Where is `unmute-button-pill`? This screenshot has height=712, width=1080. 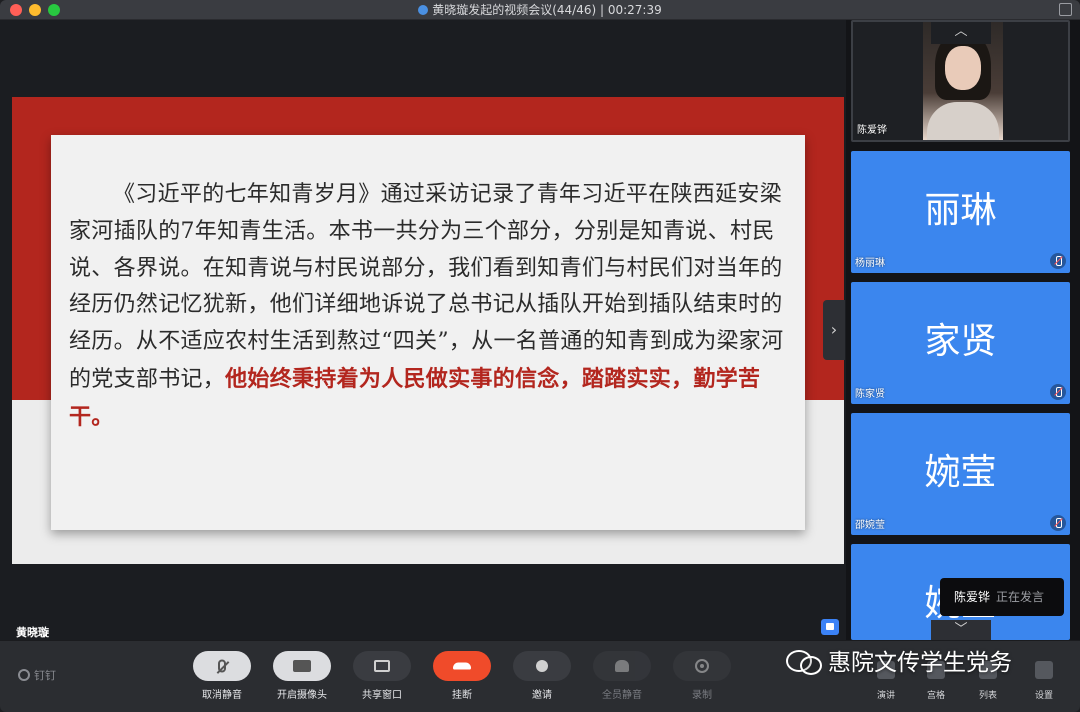 unmute-button-pill is located at coordinates (222, 666).